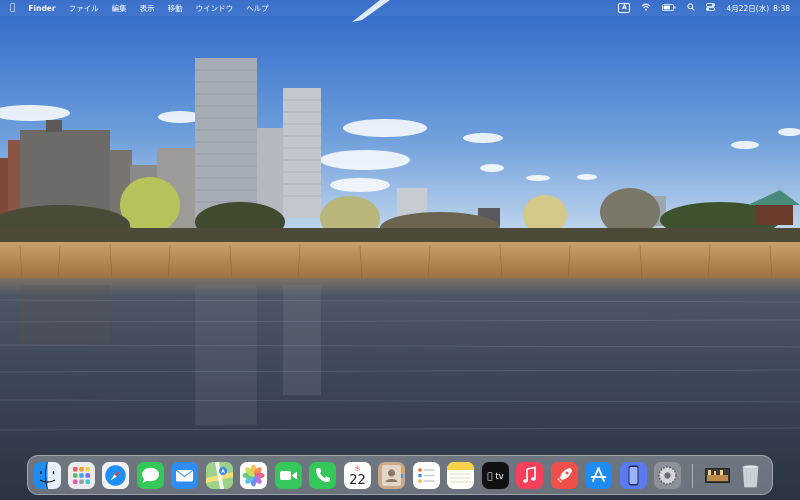 The width and height of the screenshot is (800, 500). I want to click on trash-icon, so click(750, 476).